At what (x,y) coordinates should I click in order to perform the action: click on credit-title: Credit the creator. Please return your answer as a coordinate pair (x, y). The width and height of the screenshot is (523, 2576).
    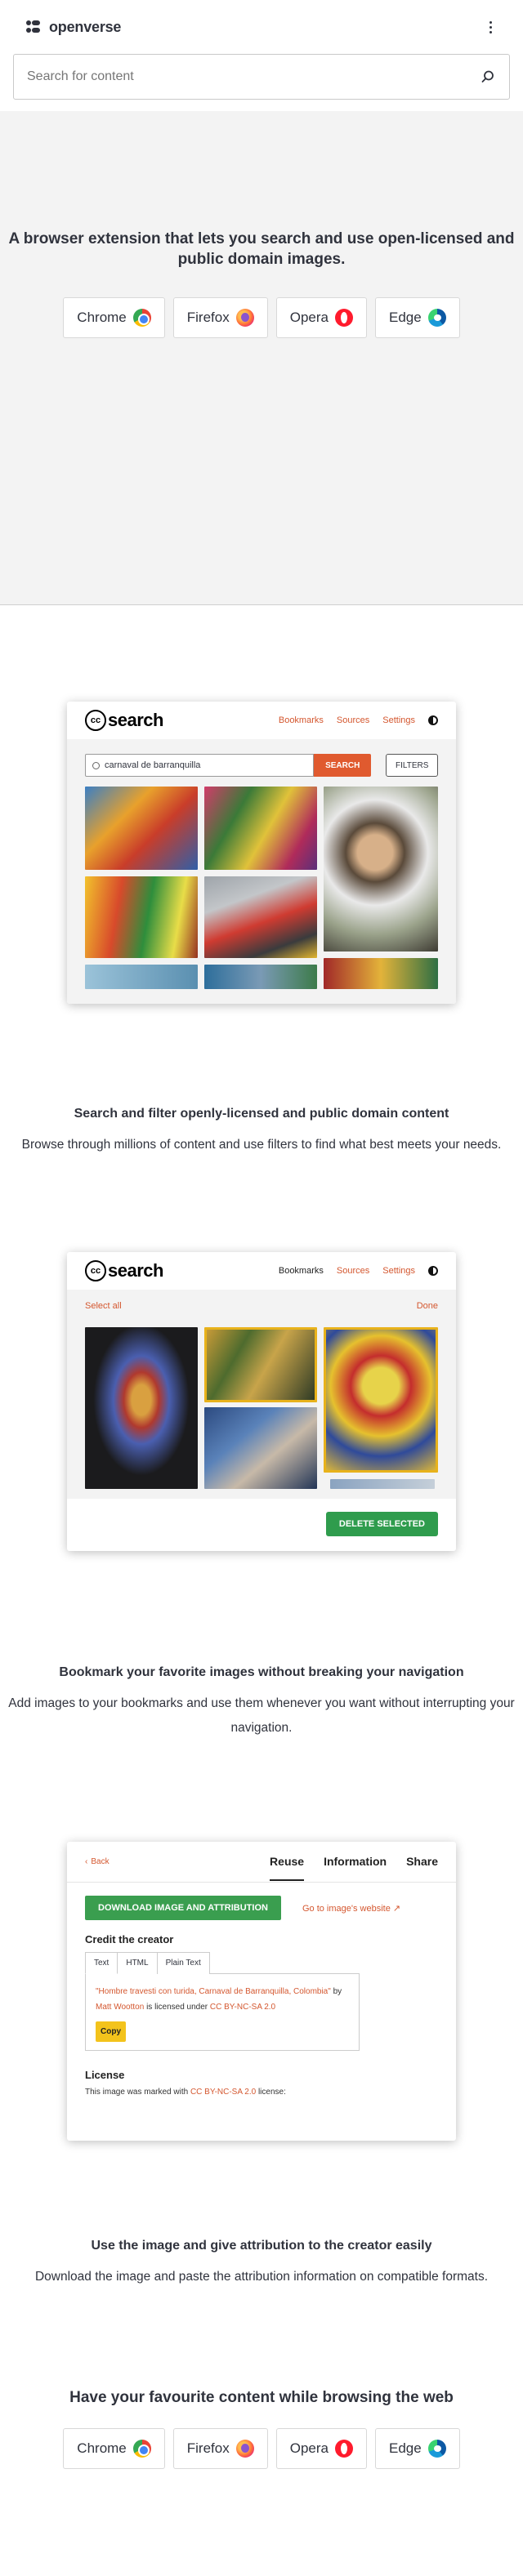
    Looking at the image, I should click on (129, 1939).